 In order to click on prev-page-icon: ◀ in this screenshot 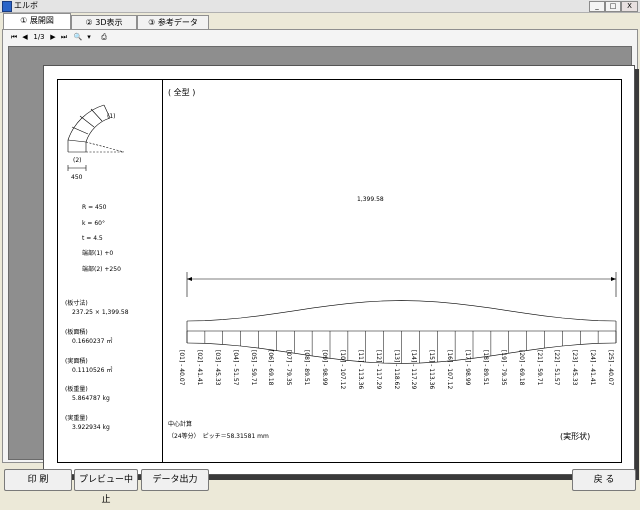, I will do `click(25, 37)`.